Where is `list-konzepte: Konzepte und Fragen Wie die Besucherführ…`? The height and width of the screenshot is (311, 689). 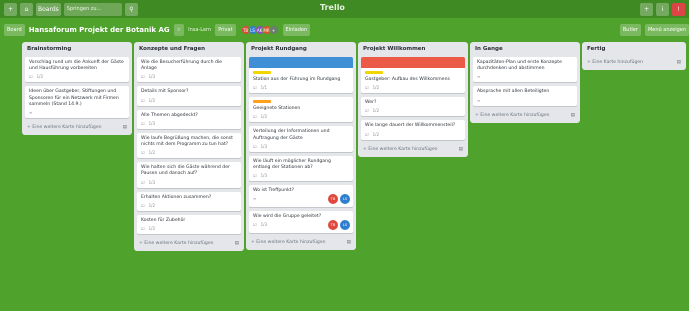 list-konzepte: Konzepte und Fragen Wie die Besucherführ… is located at coordinates (189, 147).